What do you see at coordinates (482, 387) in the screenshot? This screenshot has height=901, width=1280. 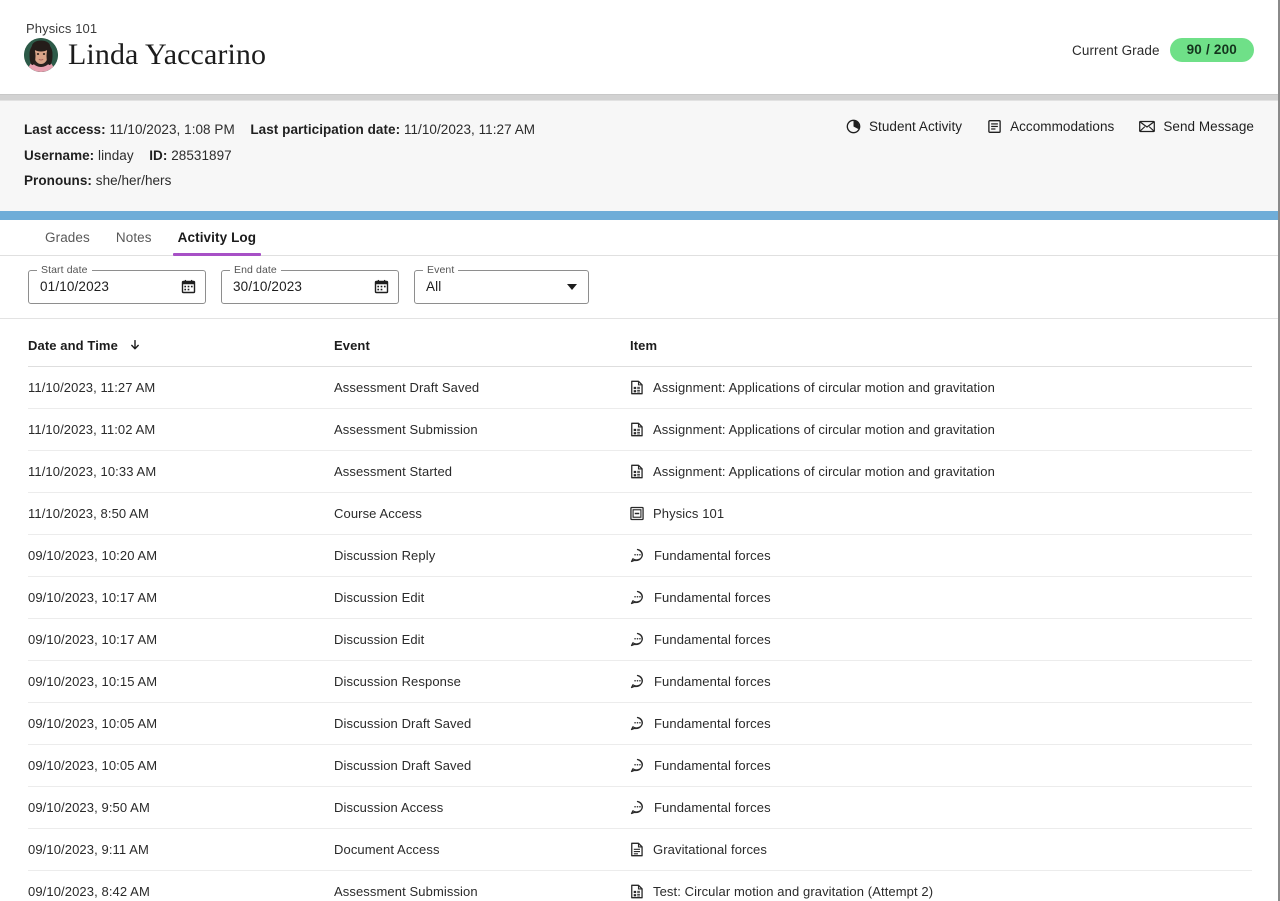 I see `cell-event: Assessment Draft Saved` at bounding box center [482, 387].